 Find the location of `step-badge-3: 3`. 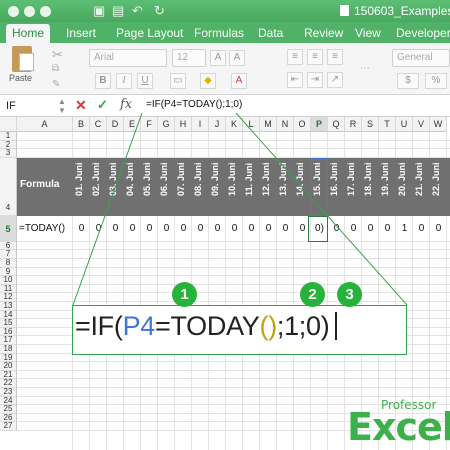

step-badge-3: 3 is located at coordinates (349, 294).